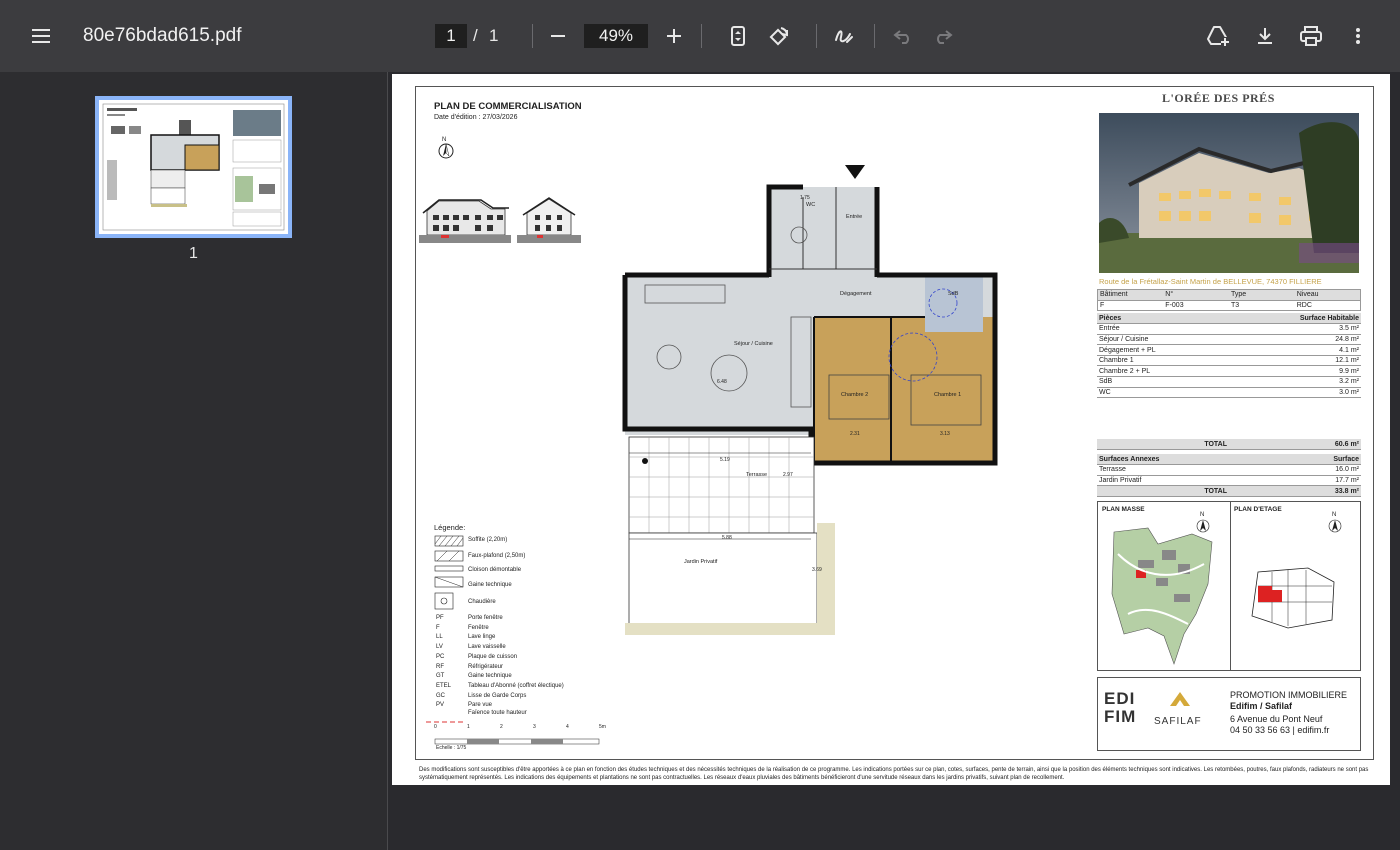 This screenshot has height=850, width=1400. I want to click on room-area: 3.5 m², so click(1293, 329).